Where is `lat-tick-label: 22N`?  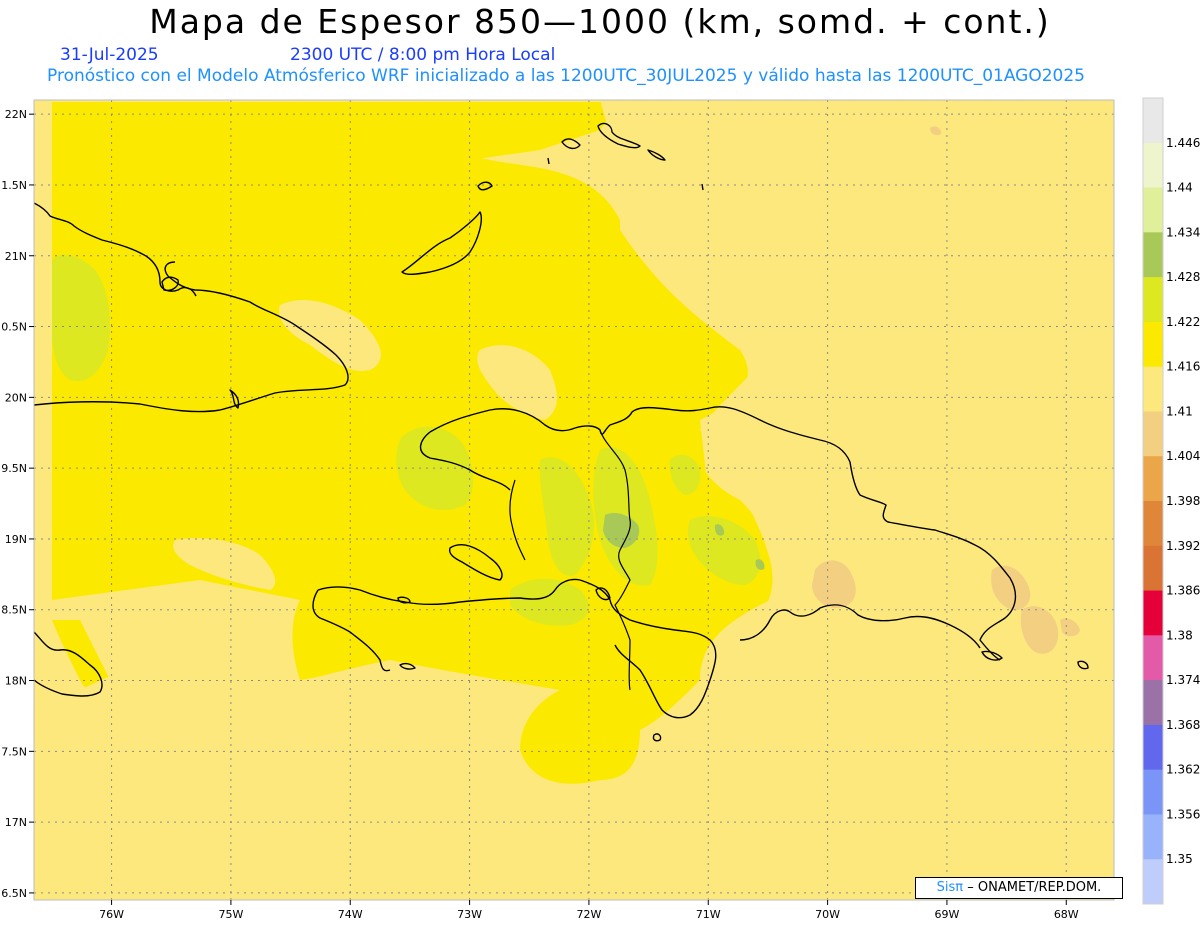 lat-tick-label: 22N is located at coordinates (16, 114).